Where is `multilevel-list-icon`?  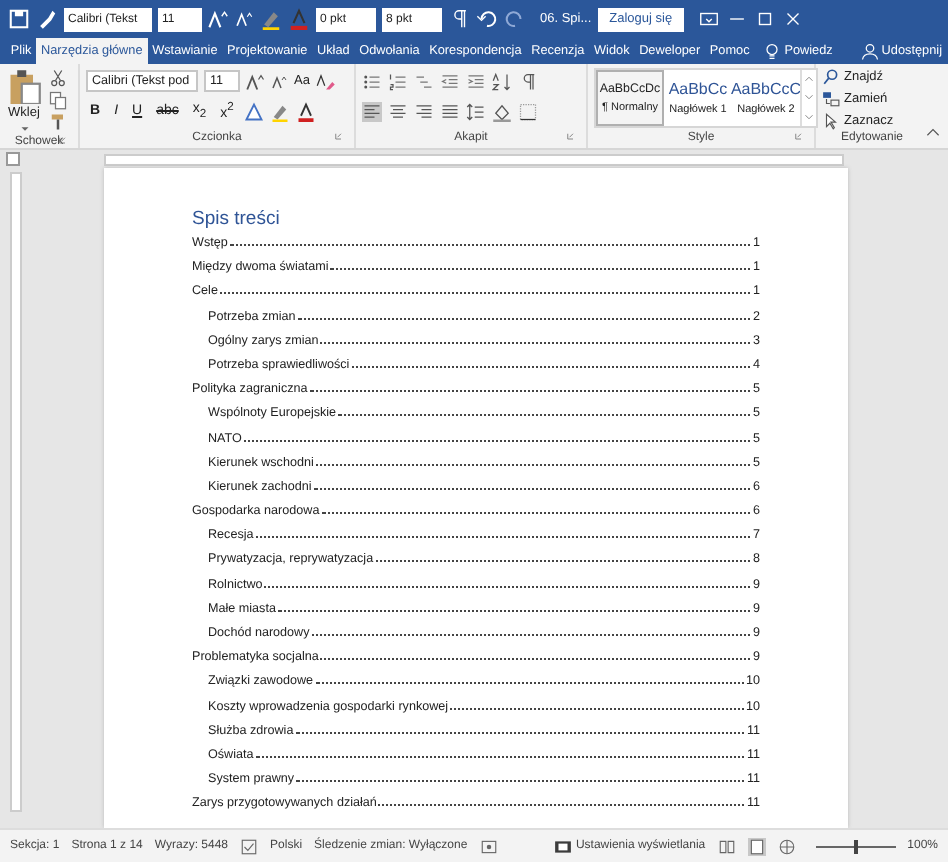
multilevel-list-icon is located at coordinates (424, 81).